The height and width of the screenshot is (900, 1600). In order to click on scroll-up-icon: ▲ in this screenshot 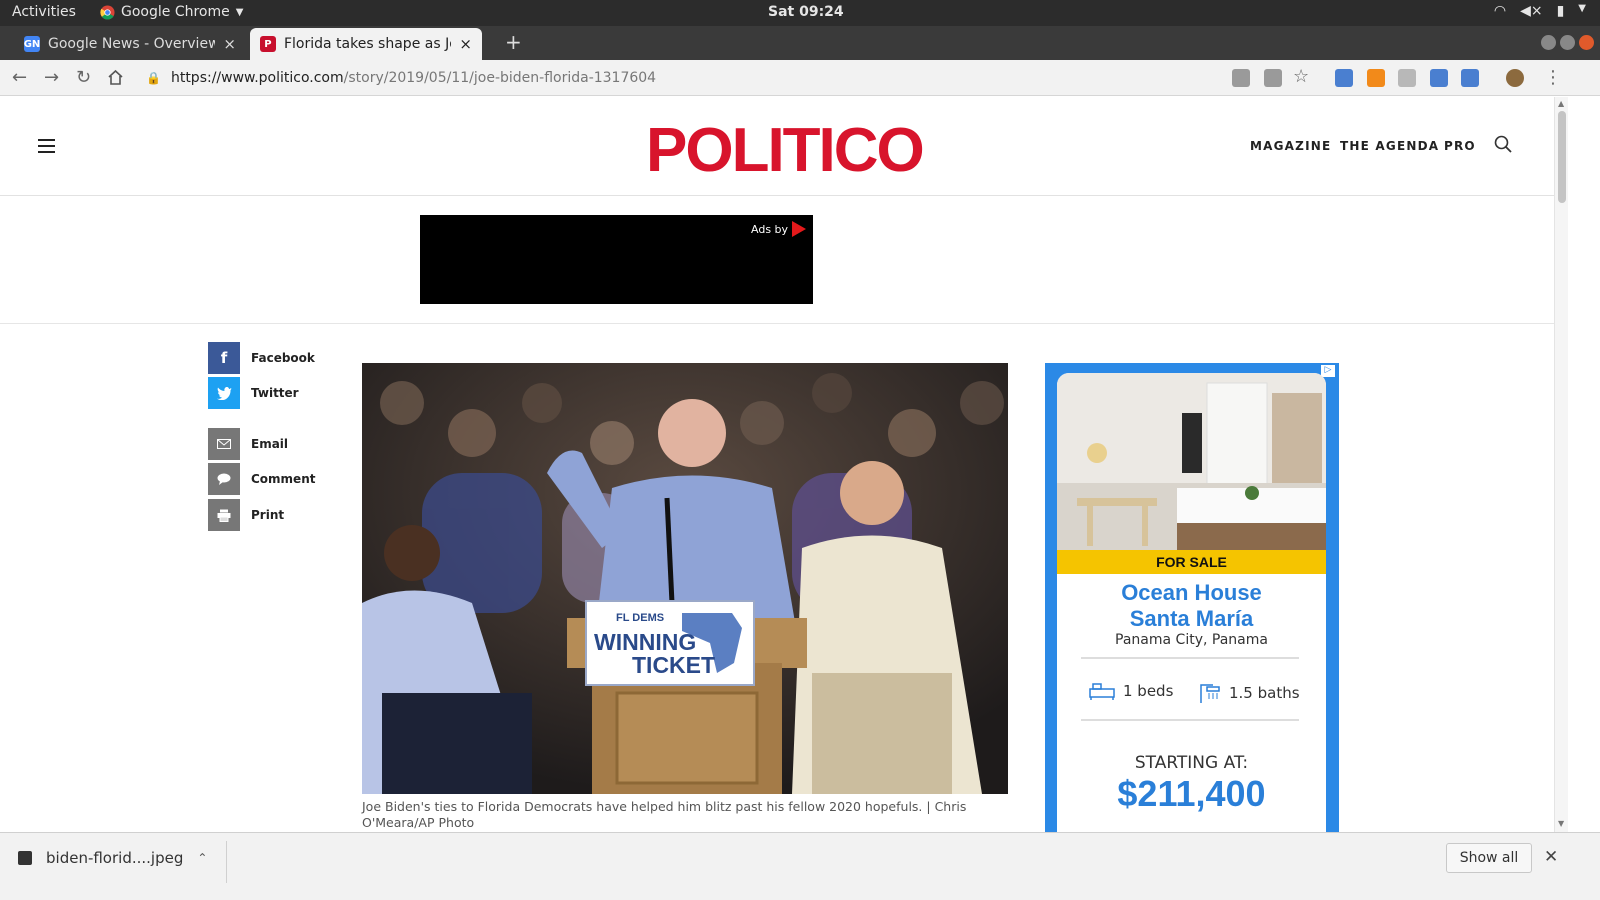, I will do `click(1561, 103)`.